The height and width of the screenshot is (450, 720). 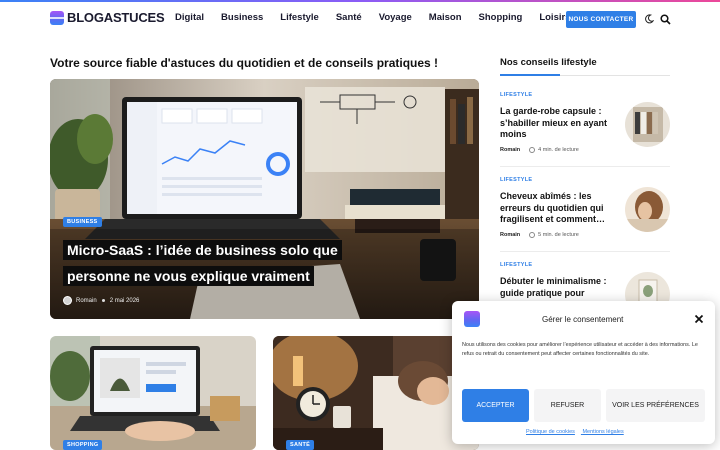 I want to click on featured-author: Romain, so click(x=86, y=301).